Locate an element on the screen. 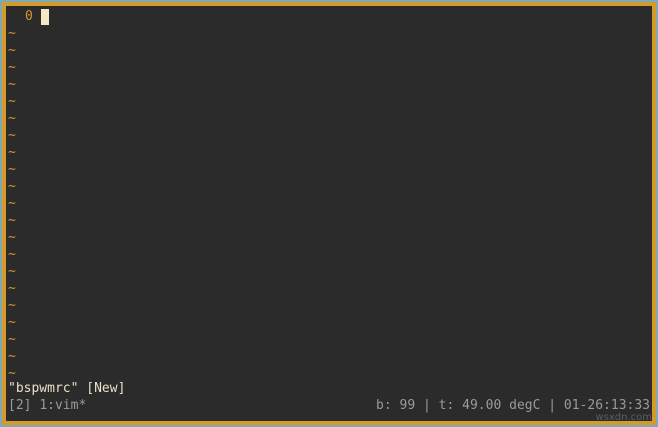 This screenshot has width=658, height=427. editor-line-1: 0 is located at coordinates (31, 16).